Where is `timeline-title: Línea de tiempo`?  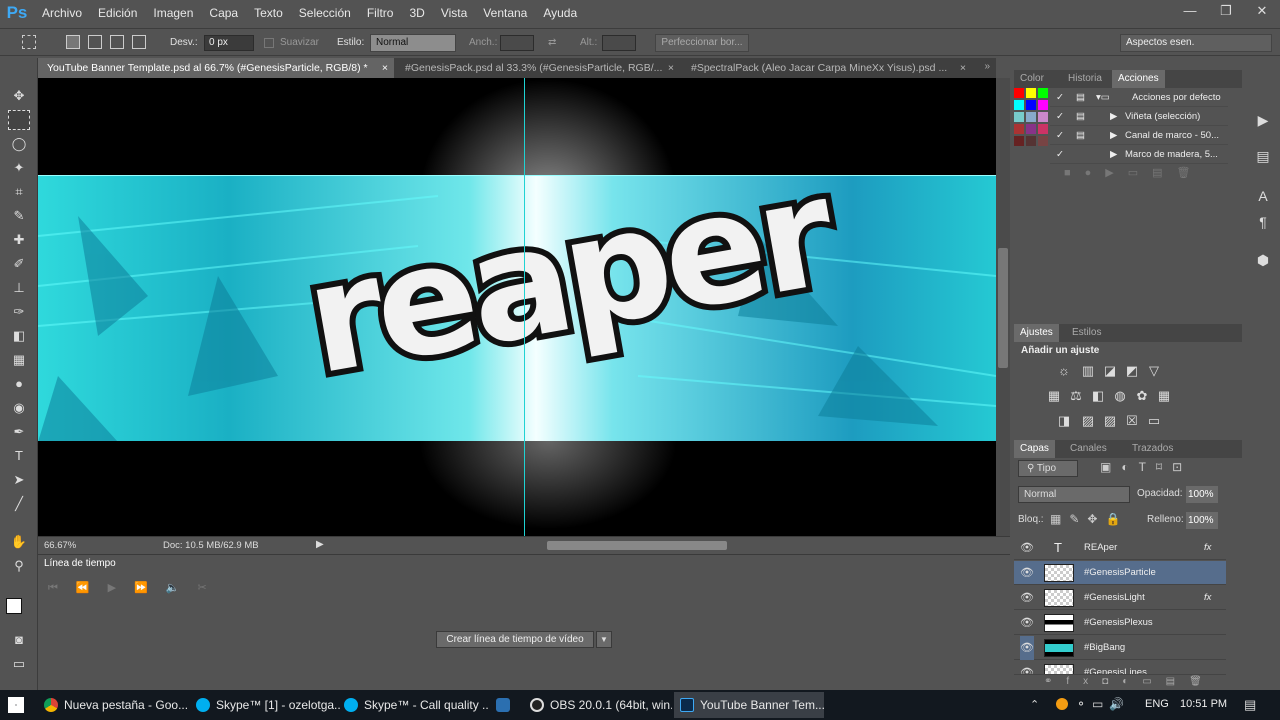
timeline-title: Línea de tiempo is located at coordinates (80, 564).